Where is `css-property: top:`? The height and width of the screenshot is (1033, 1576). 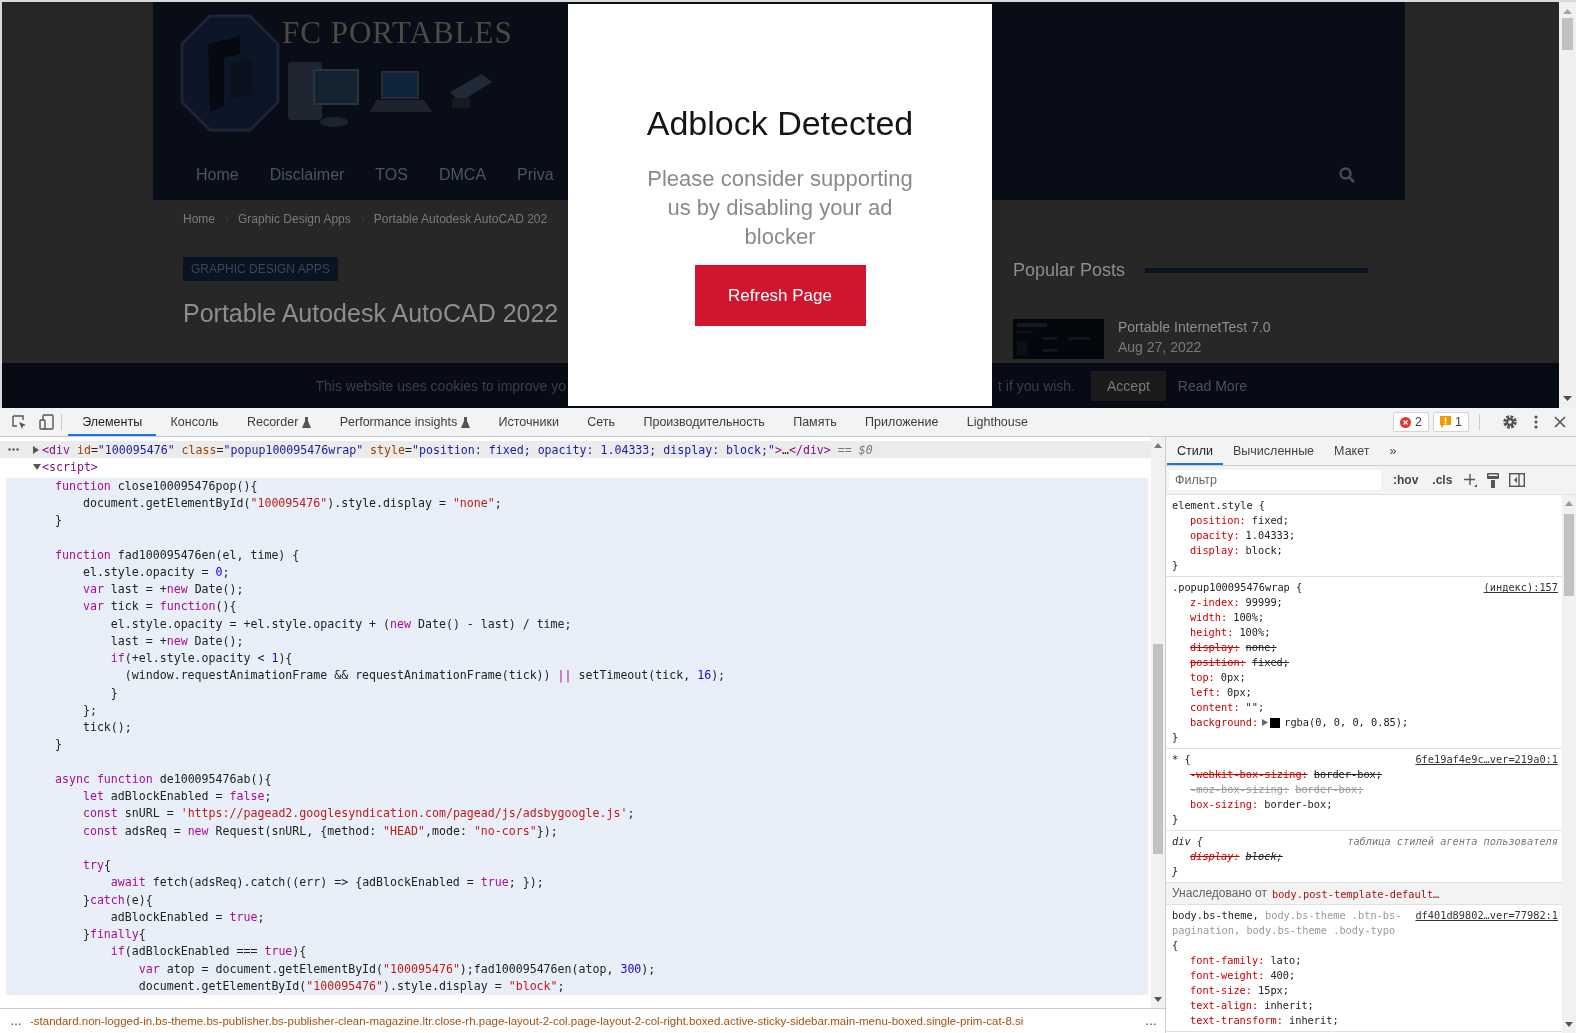
css-property: top: is located at coordinates (1202, 677).